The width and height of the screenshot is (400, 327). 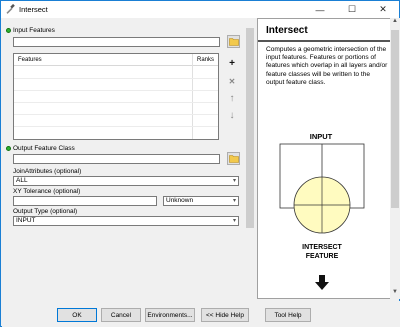 What do you see at coordinates (321, 136) in the screenshot?
I see `diagram-input-label: INPUT` at bounding box center [321, 136].